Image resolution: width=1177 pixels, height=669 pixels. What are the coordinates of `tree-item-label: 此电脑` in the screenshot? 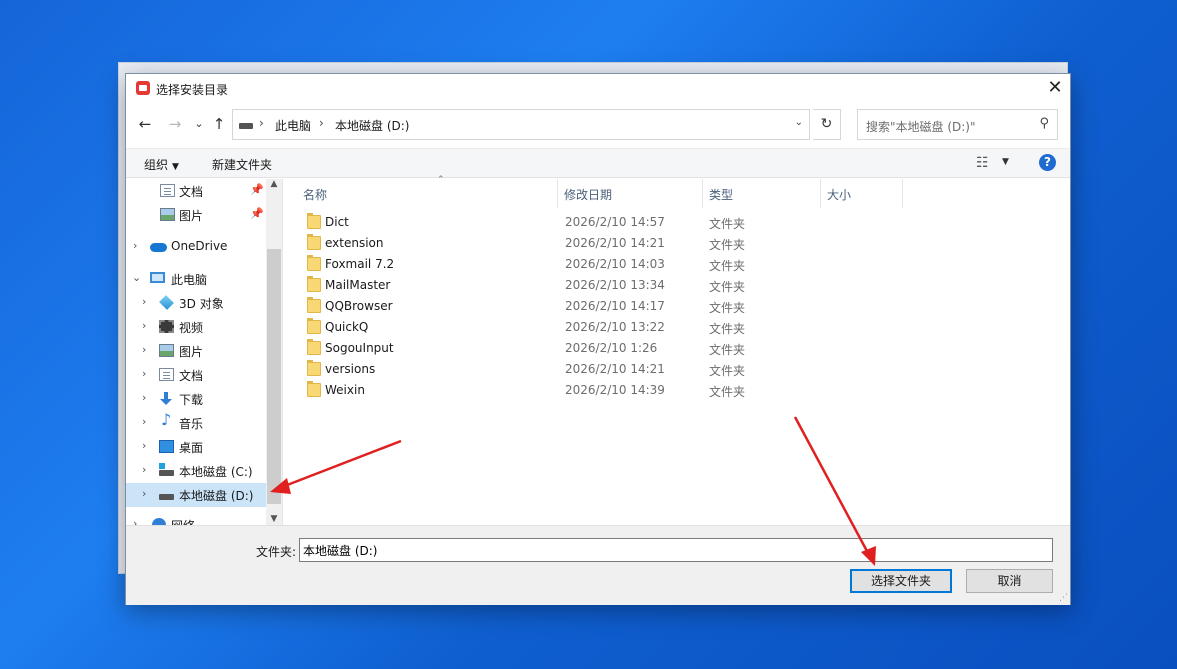 It's located at (189, 280).